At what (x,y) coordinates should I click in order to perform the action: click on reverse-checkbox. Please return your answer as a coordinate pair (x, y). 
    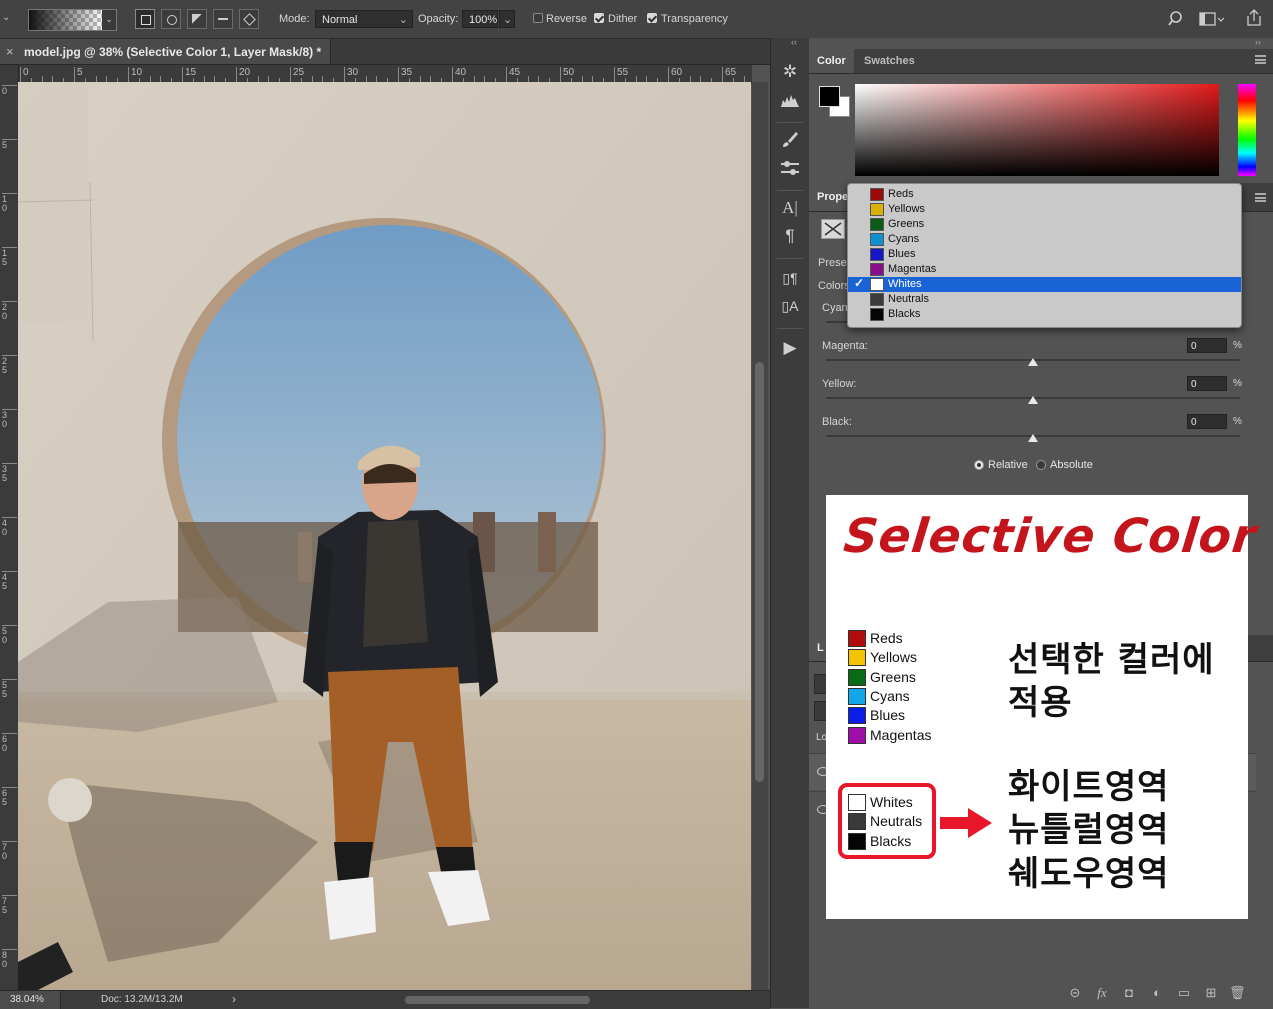
    Looking at the image, I should click on (538, 18).